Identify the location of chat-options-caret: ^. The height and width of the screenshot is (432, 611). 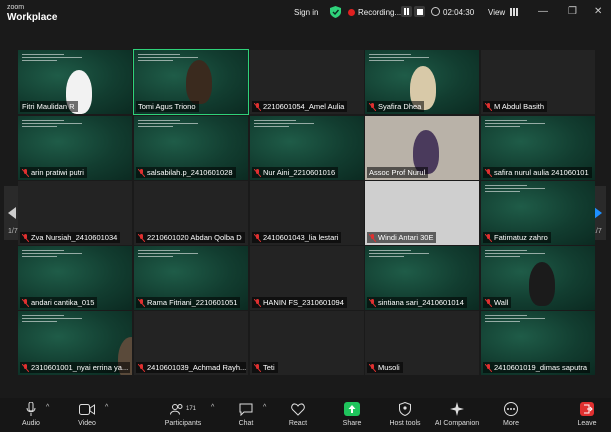
(264, 407).